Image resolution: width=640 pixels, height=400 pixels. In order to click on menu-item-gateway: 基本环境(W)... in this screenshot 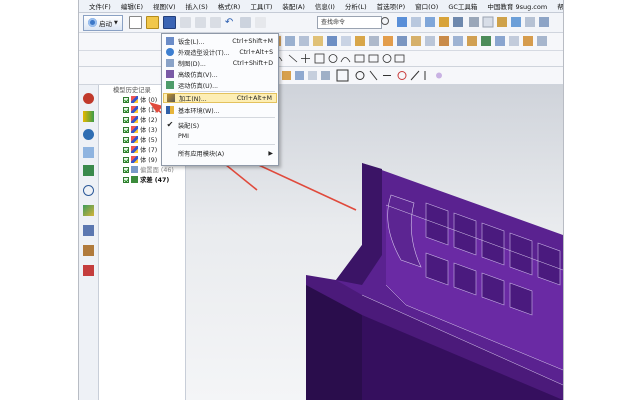, I will do `click(220, 110)`.